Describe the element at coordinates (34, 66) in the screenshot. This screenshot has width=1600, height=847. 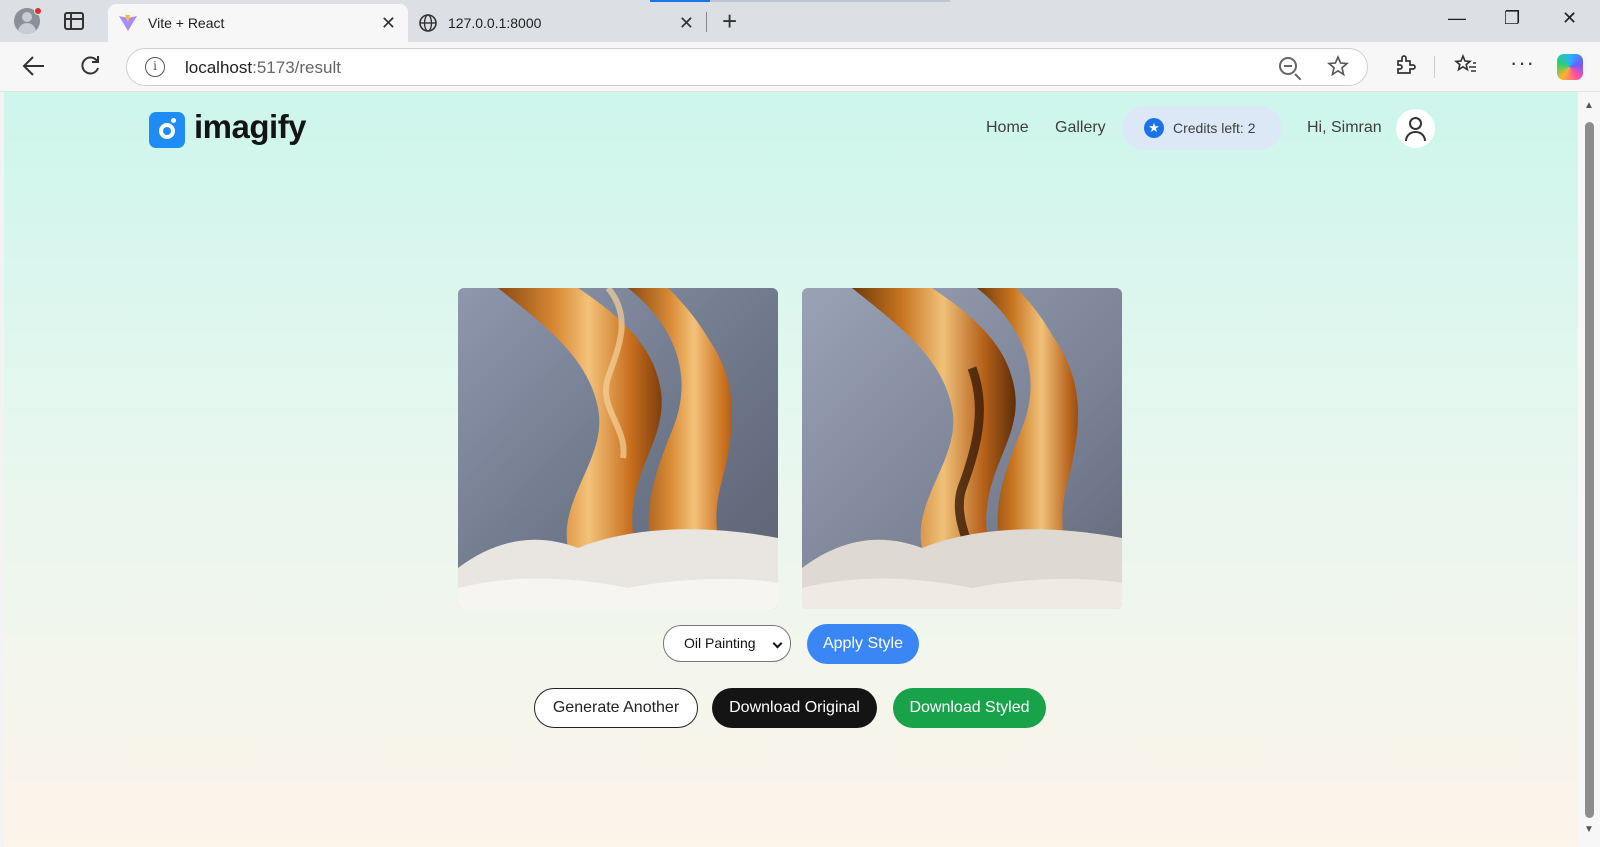
I see `back-arrow-icon` at that location.